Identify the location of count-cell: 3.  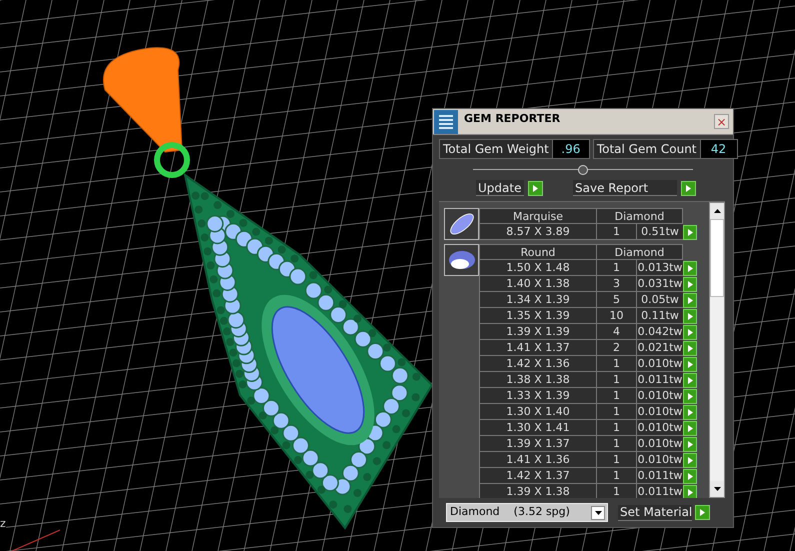
(617, 284).